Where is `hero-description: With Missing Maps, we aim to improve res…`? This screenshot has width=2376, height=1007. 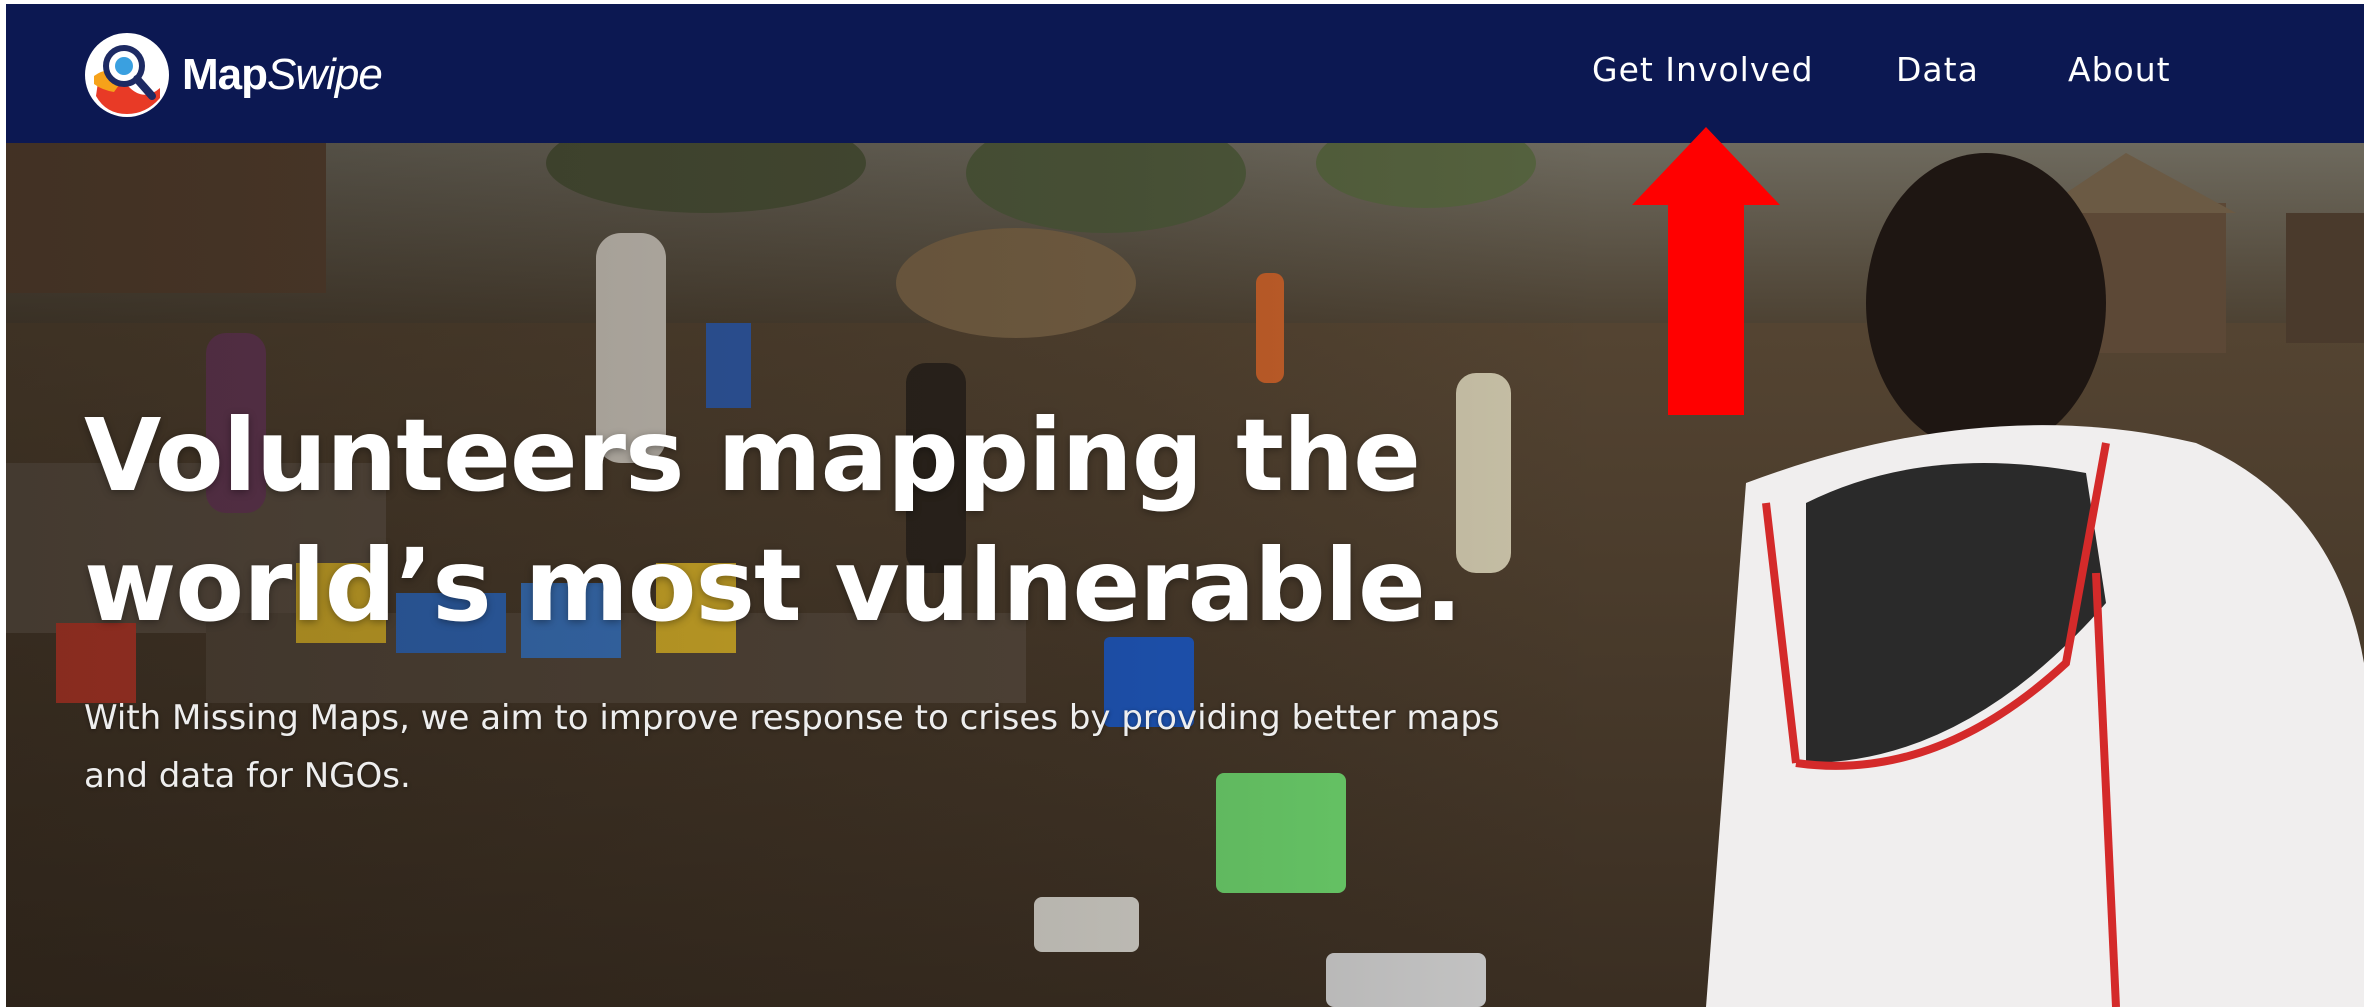 hero-description: With Missing Maps, we aim to improve res… is located at coordinates (834, 747).